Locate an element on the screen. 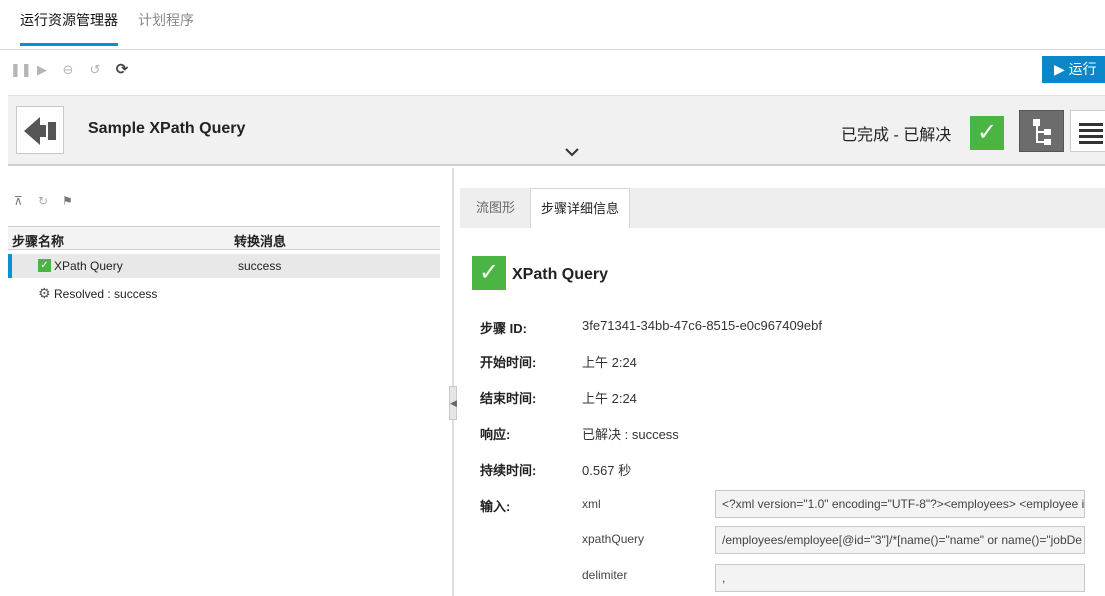 This screenshot has height=596, width=1105. end-time-value: 上午 2:24 is located at coordinates (609, 398).